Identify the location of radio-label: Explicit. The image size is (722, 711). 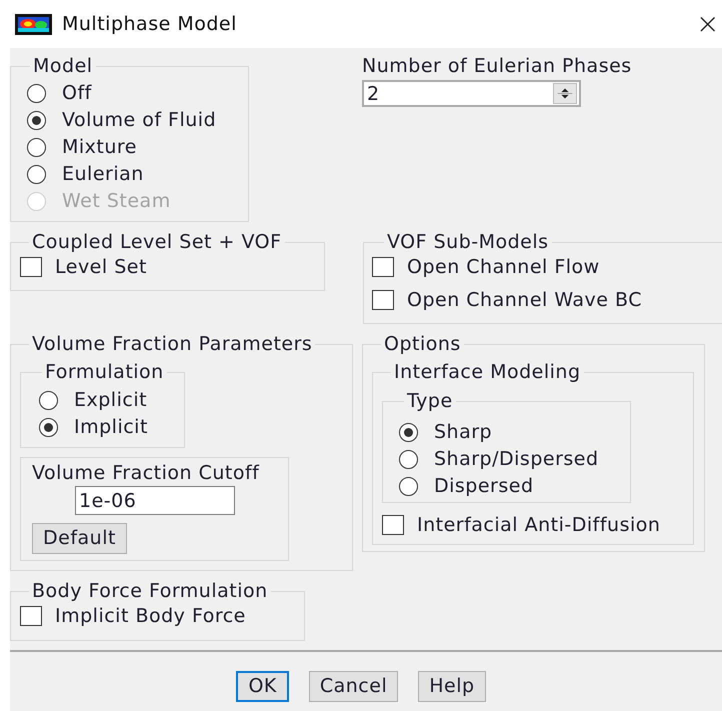
(111, 400).